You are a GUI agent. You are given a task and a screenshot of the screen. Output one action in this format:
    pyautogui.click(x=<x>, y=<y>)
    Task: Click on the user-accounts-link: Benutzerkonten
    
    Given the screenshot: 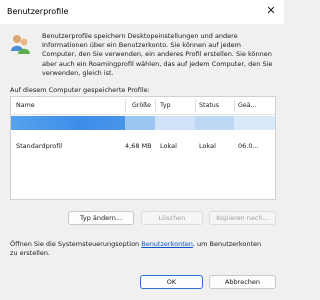 What is the action you would take?
    pyautogui.click(x=167, y=244)
    